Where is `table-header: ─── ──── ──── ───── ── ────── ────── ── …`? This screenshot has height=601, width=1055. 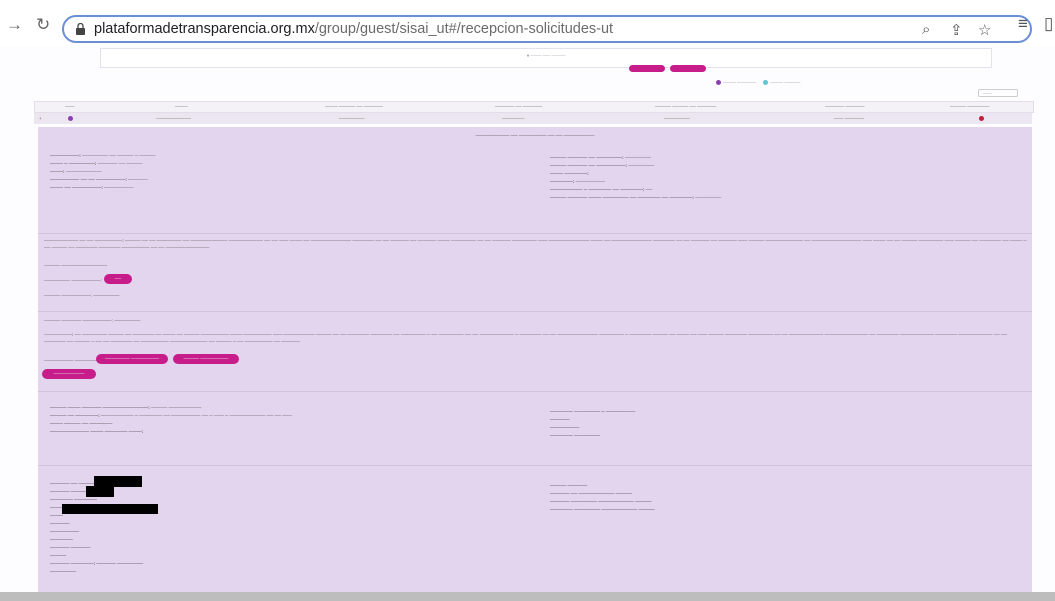 table-header: ─── ──── ──── ───── ── ────── ────── ── … is located at coordinates (534, 107).